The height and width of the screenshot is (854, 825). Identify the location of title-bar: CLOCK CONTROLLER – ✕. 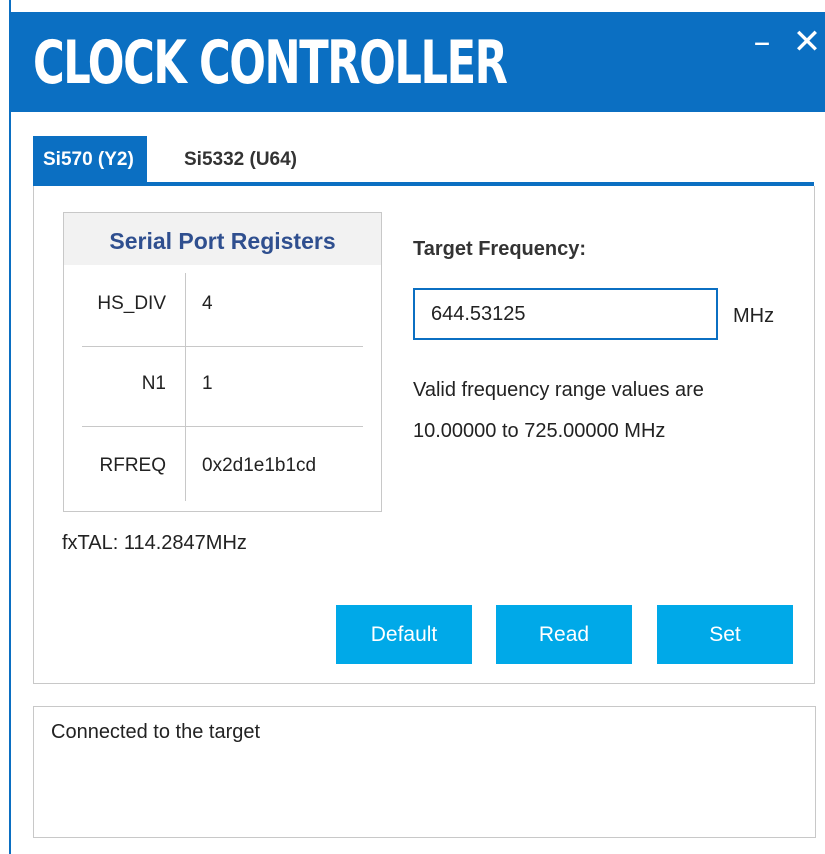
(418, 62).